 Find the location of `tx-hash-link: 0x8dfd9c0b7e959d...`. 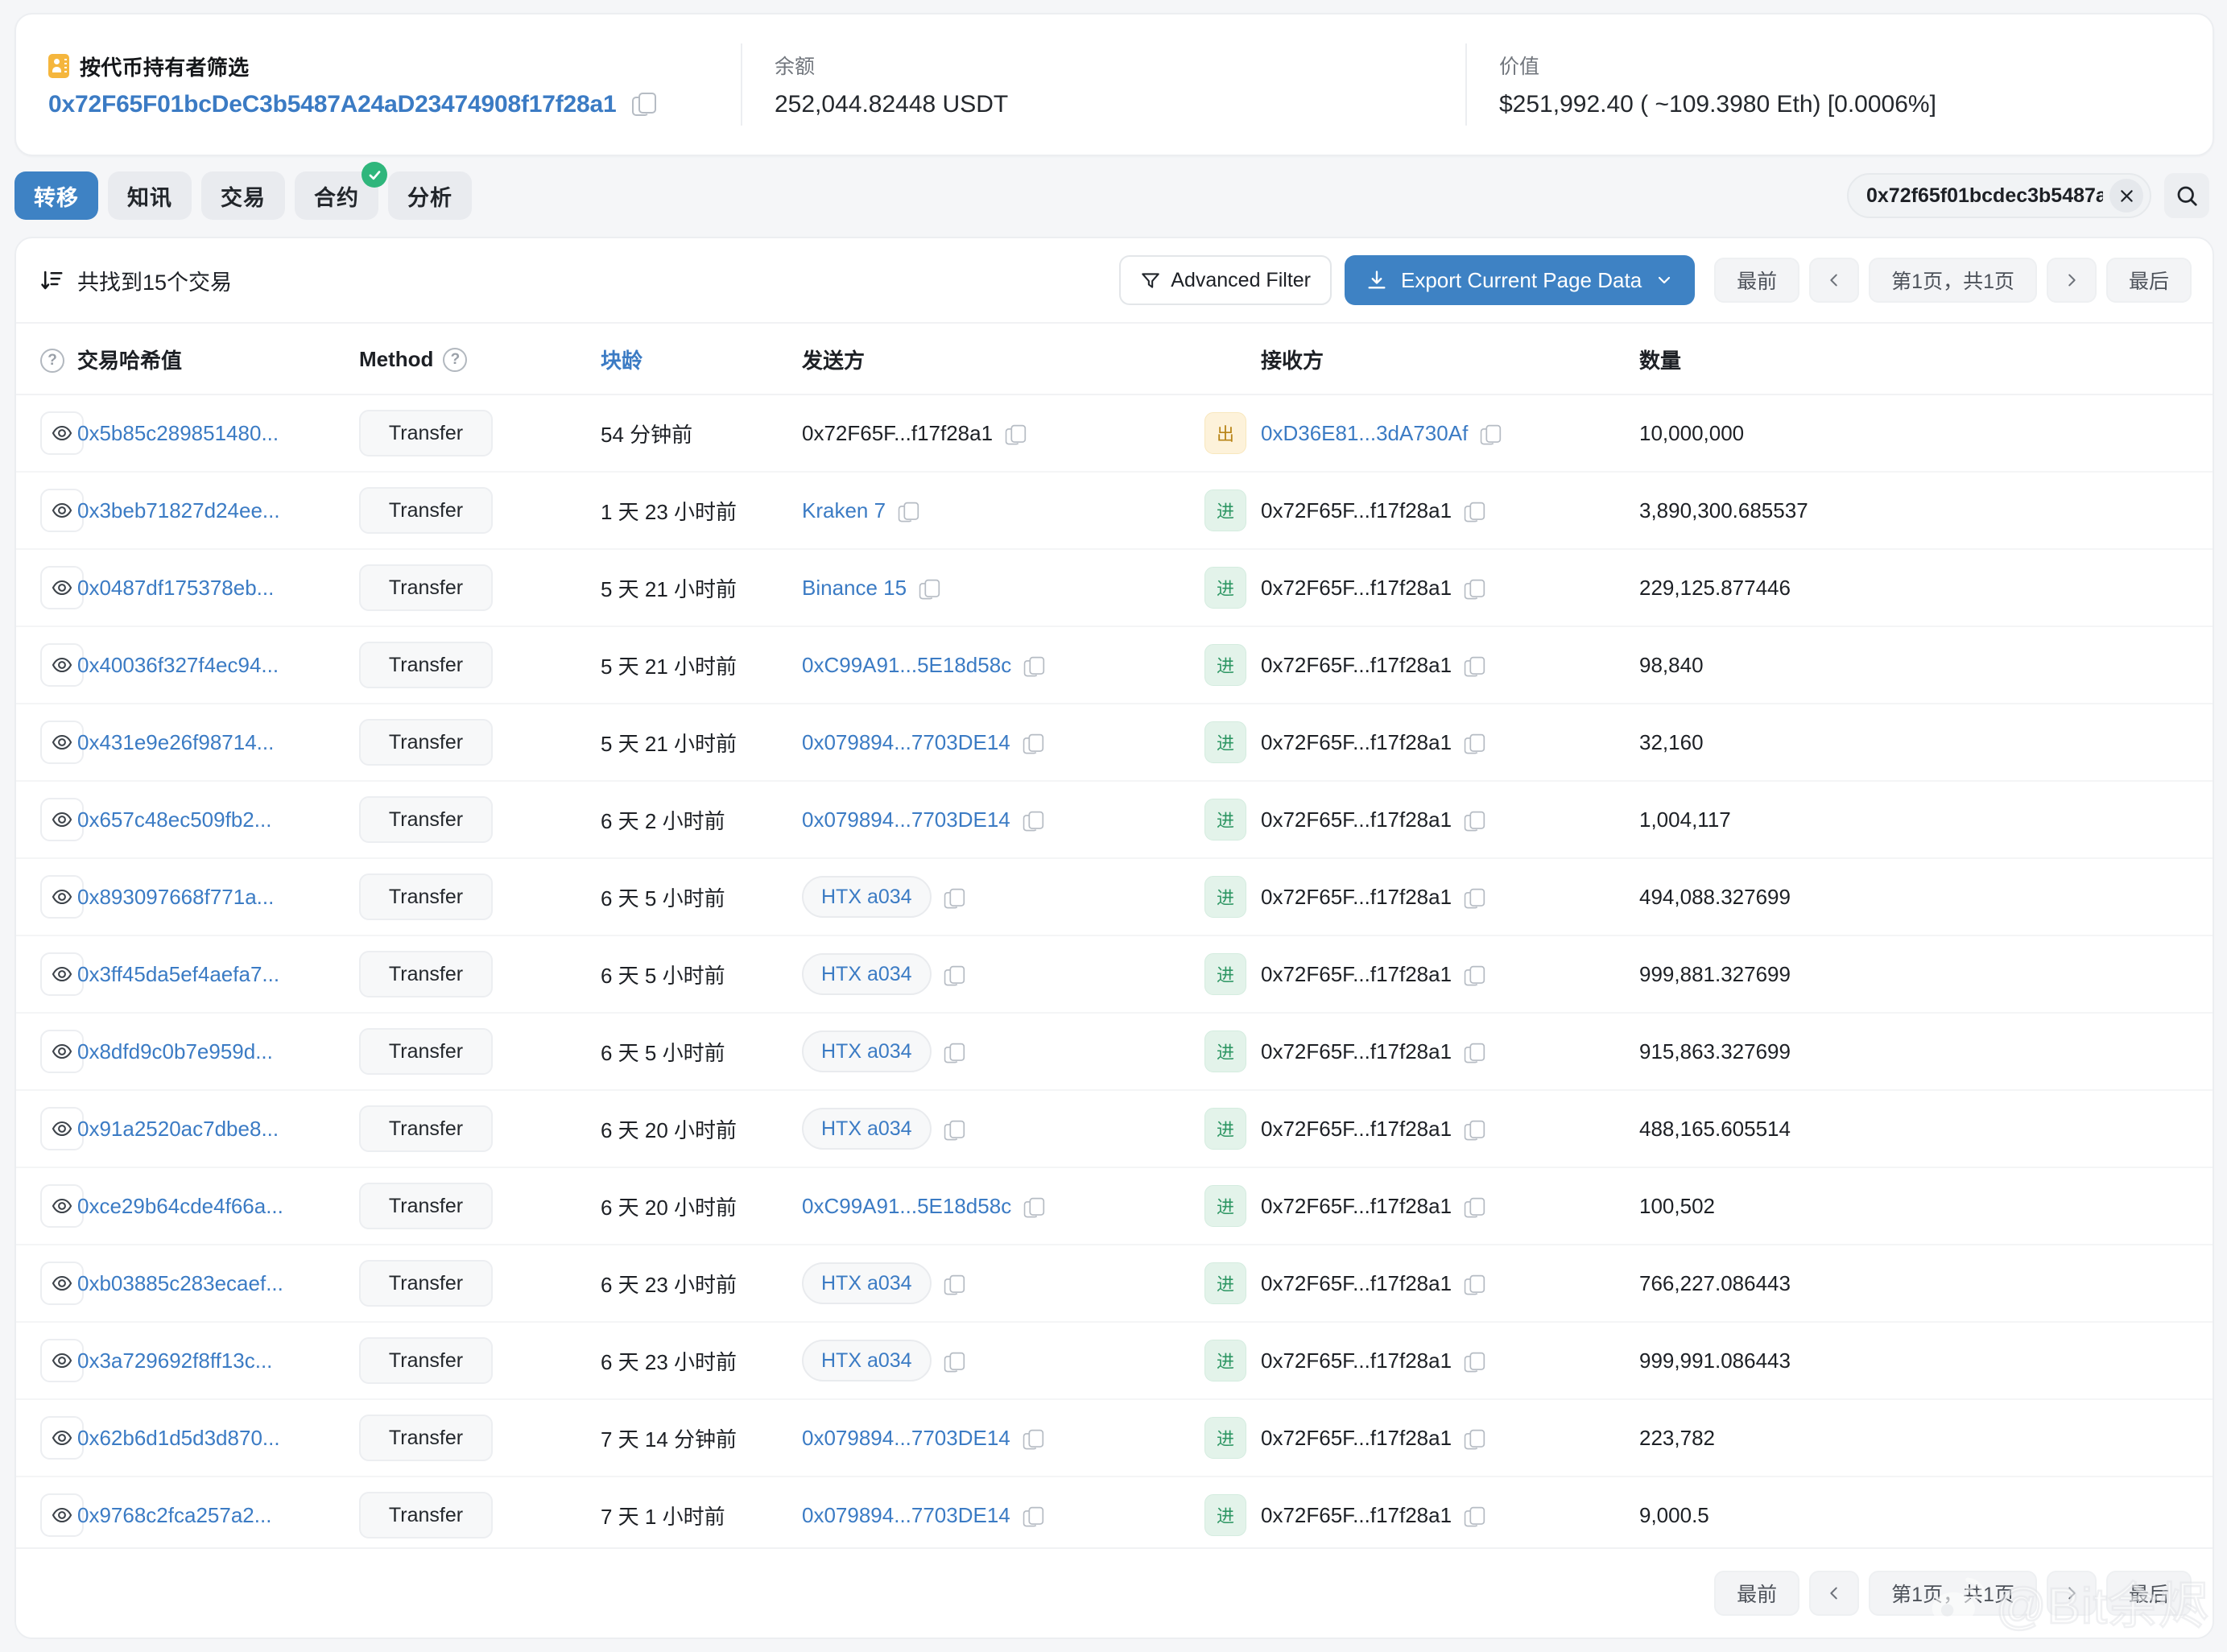

tx-hash-link: 0x8dfd9c0b7e959d... is located at coordinates (175, 1051).